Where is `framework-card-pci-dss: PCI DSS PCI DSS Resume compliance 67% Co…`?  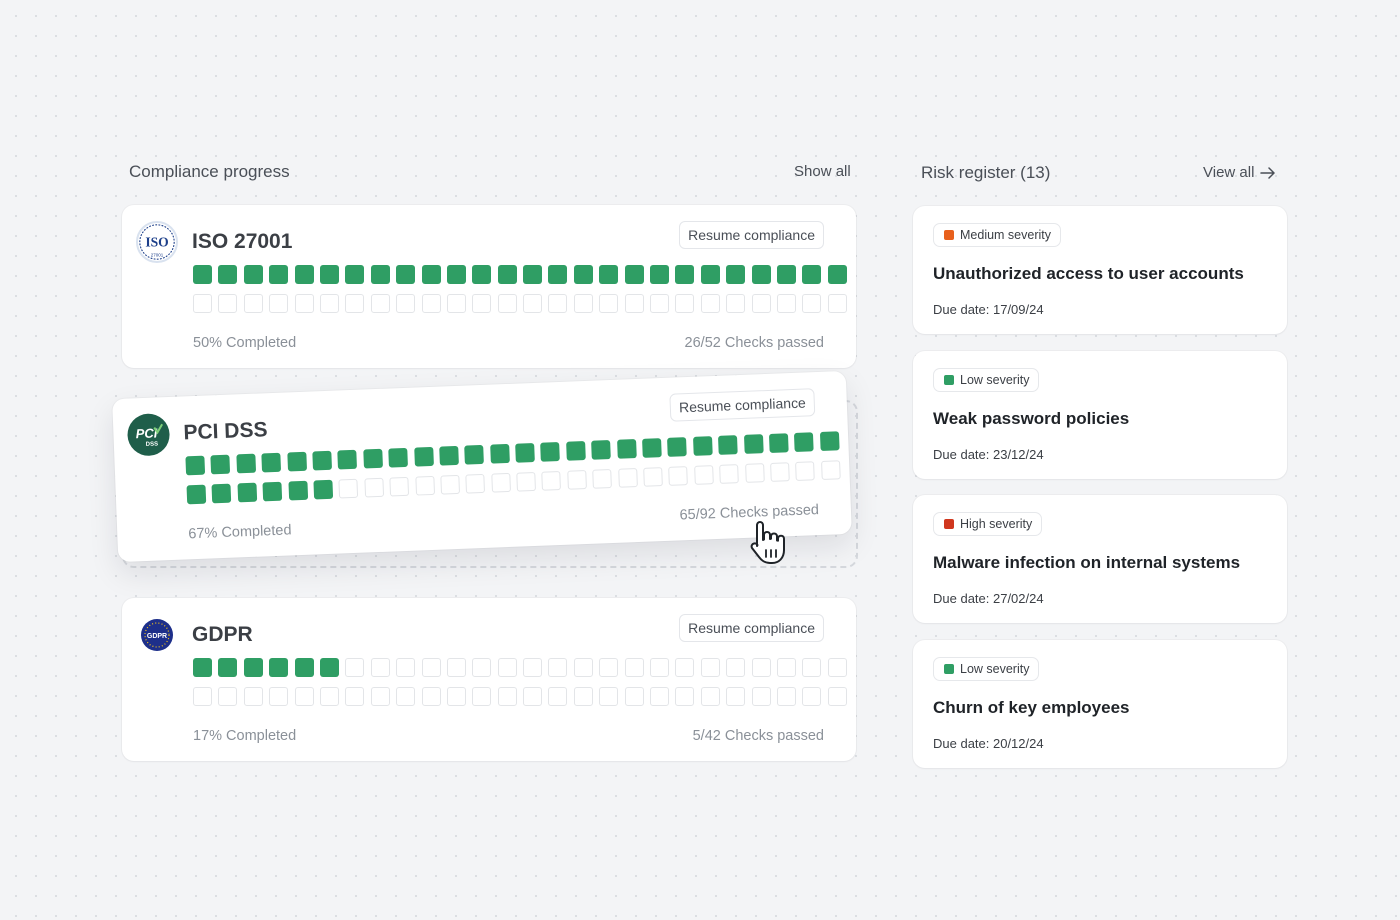
framework-card-pci-dss: PCI DSS PCI DSS Resume compliance 67% Co… is located at coordinates (482, 466).